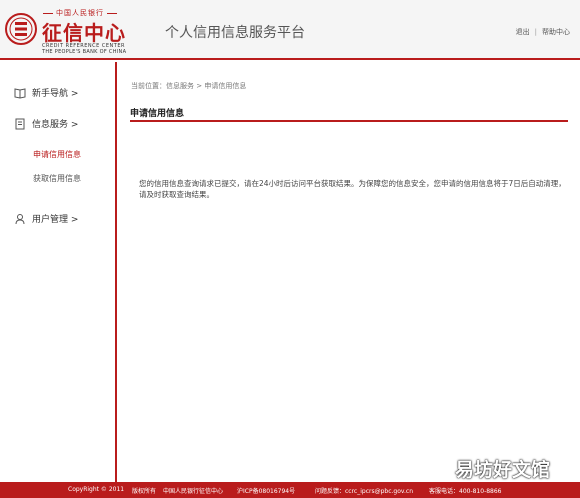  I want to click on sidebar-item-apply-credit: 申请信用信息, so click(57, 154).